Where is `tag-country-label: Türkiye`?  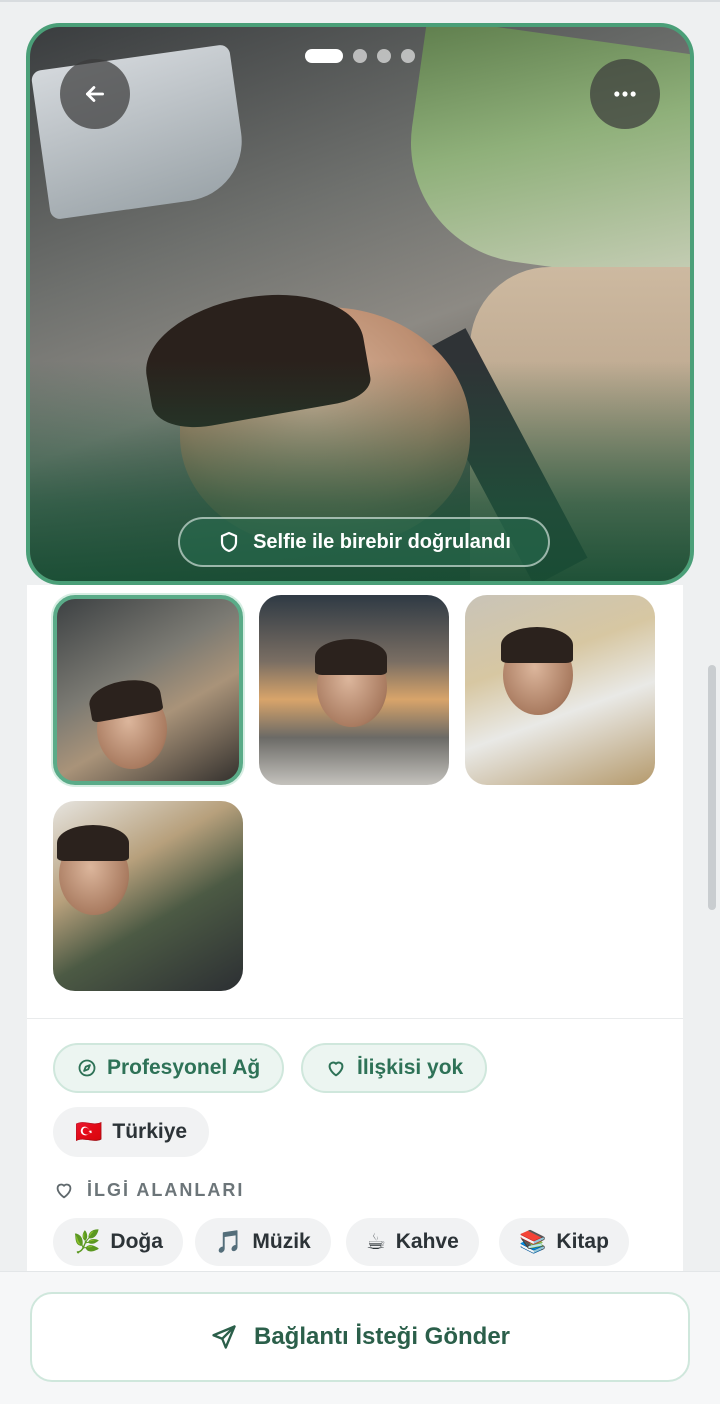
tag-country-label: Türkiye is located at coordinates (150, 1131).